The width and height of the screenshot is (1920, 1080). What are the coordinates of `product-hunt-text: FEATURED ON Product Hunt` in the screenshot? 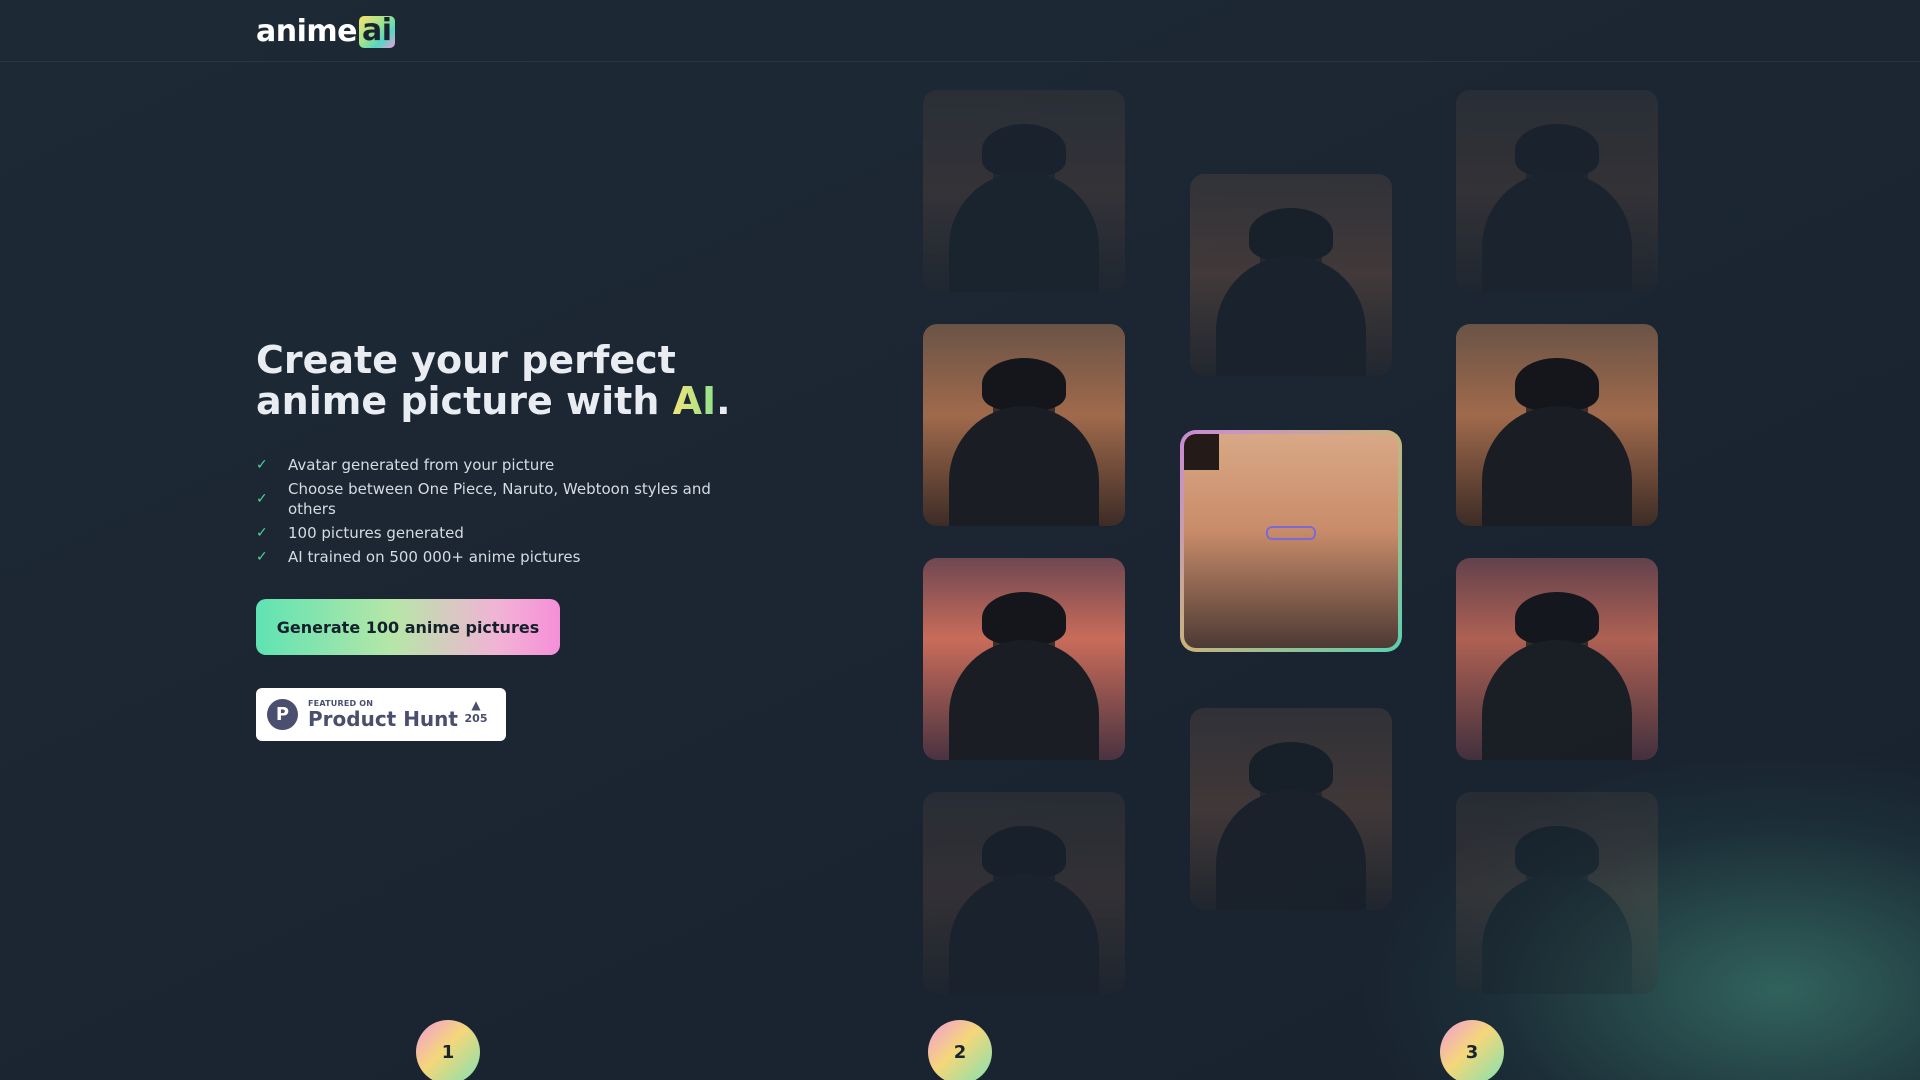 It's located at (383, 714).